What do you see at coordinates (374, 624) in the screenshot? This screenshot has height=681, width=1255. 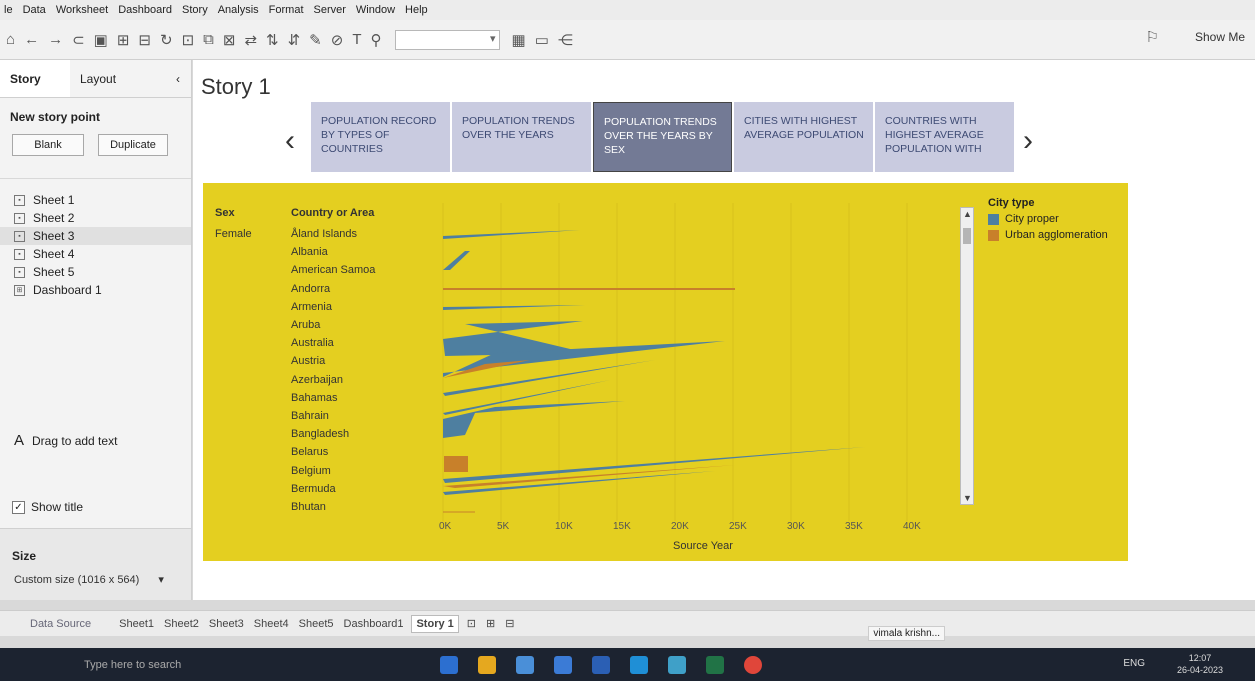 I see `sheet-tab: Dashboard1` at bounding box center [374, 624].